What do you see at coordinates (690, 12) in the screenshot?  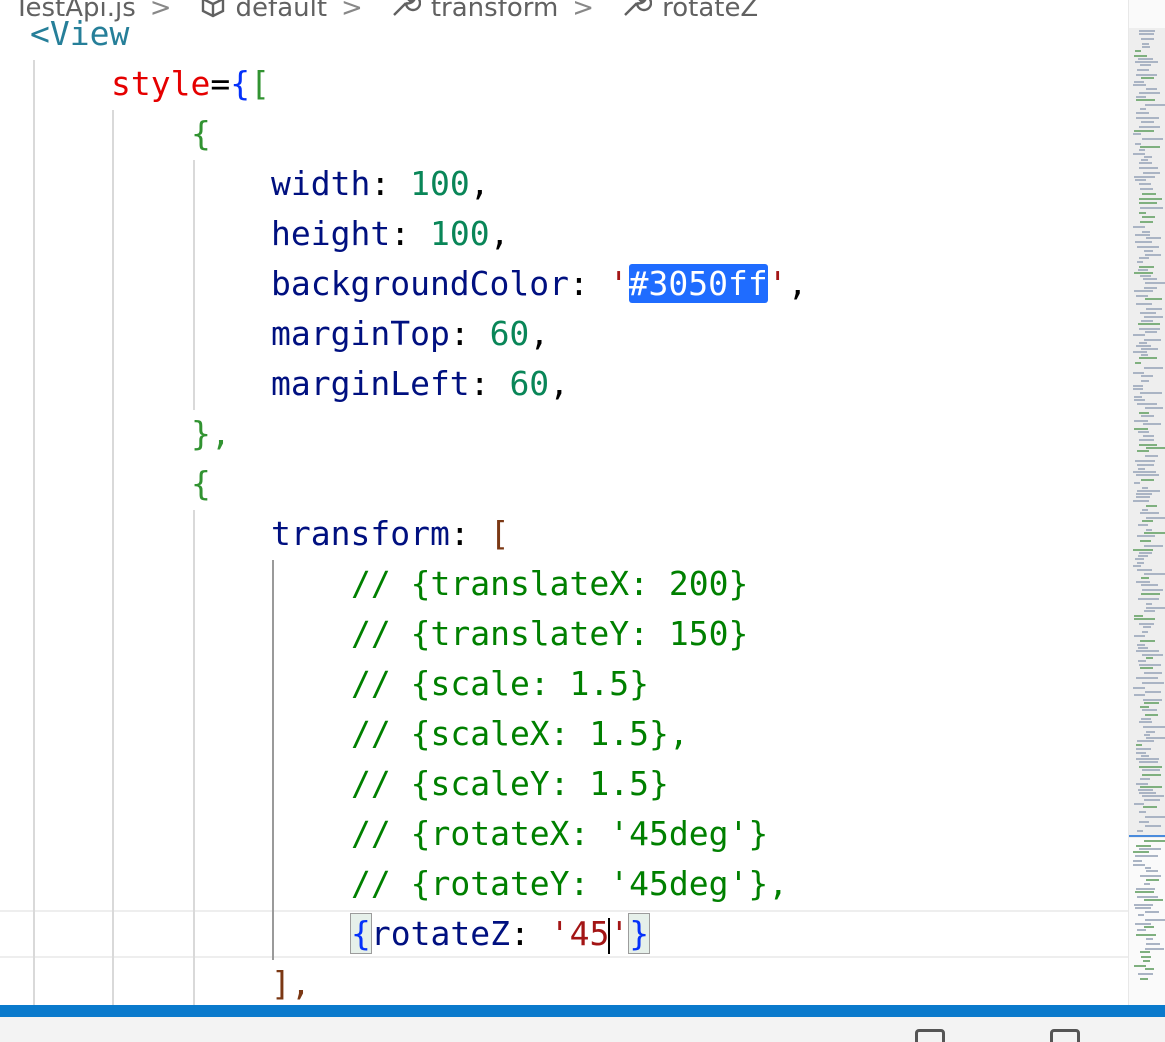 I see `breadcrumb-item-rotatez: rotateZ` at bounding box center [690, 12].